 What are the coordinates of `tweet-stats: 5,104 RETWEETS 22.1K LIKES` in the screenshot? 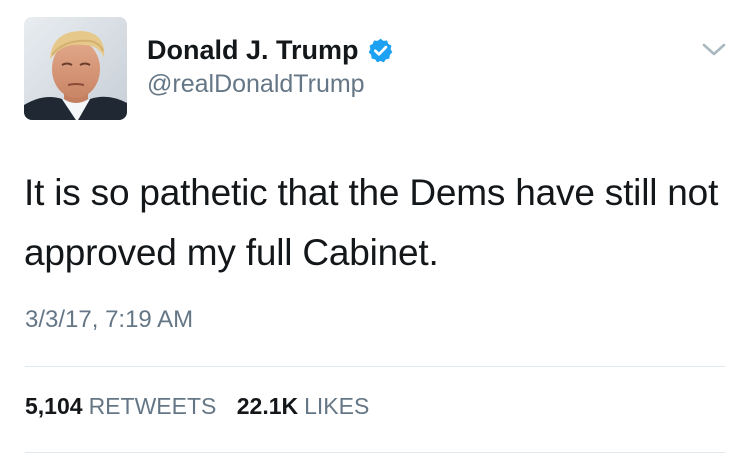 It's located at (197, 406).